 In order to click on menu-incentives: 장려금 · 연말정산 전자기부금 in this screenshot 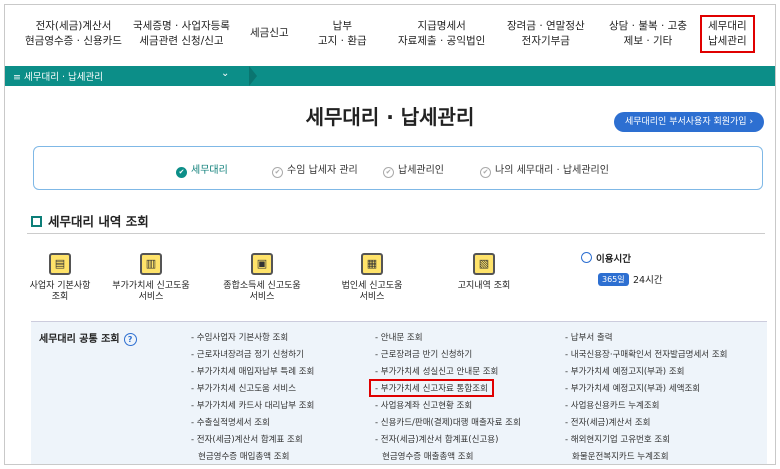, I will do `click(546, 34)`.